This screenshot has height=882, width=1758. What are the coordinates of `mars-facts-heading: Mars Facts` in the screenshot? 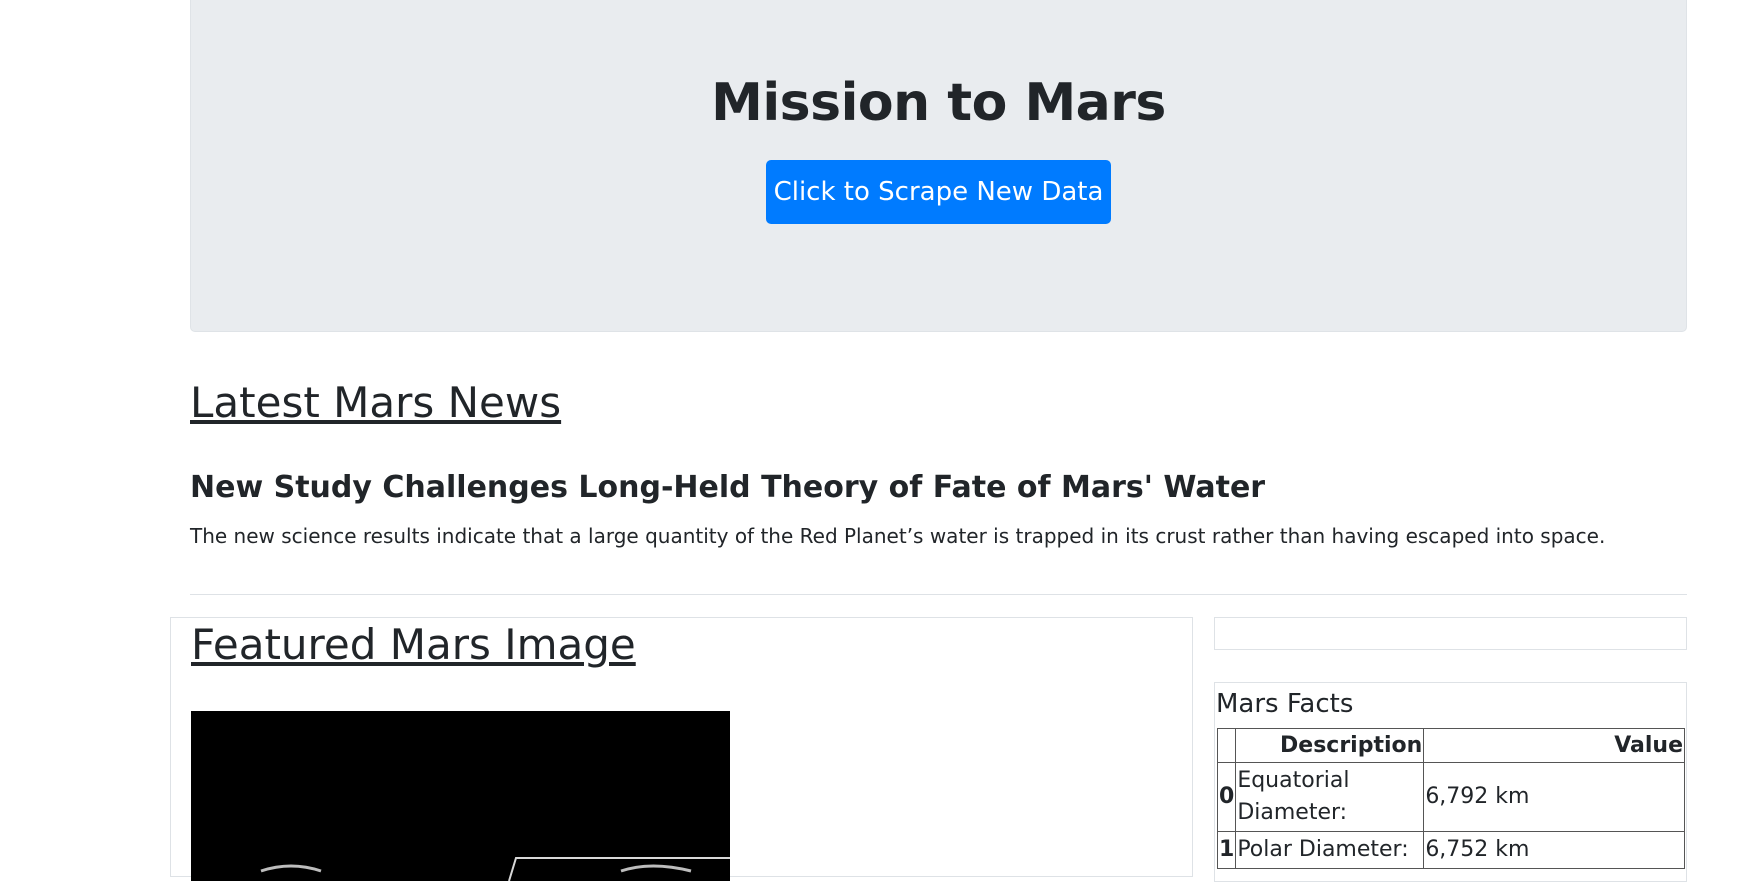 It's located at (1285, 704).